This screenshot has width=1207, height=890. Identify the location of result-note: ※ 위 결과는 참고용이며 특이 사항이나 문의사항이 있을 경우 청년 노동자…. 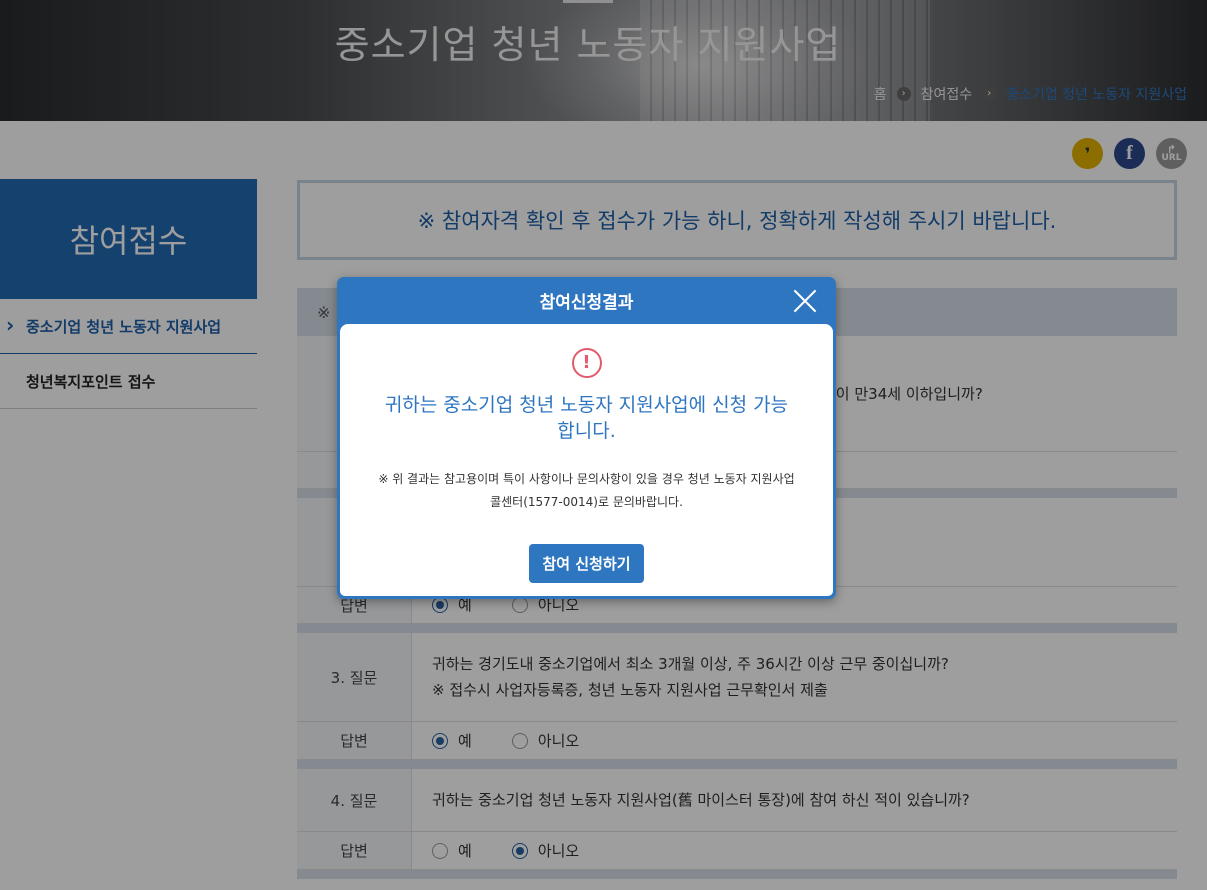
(586, 490).